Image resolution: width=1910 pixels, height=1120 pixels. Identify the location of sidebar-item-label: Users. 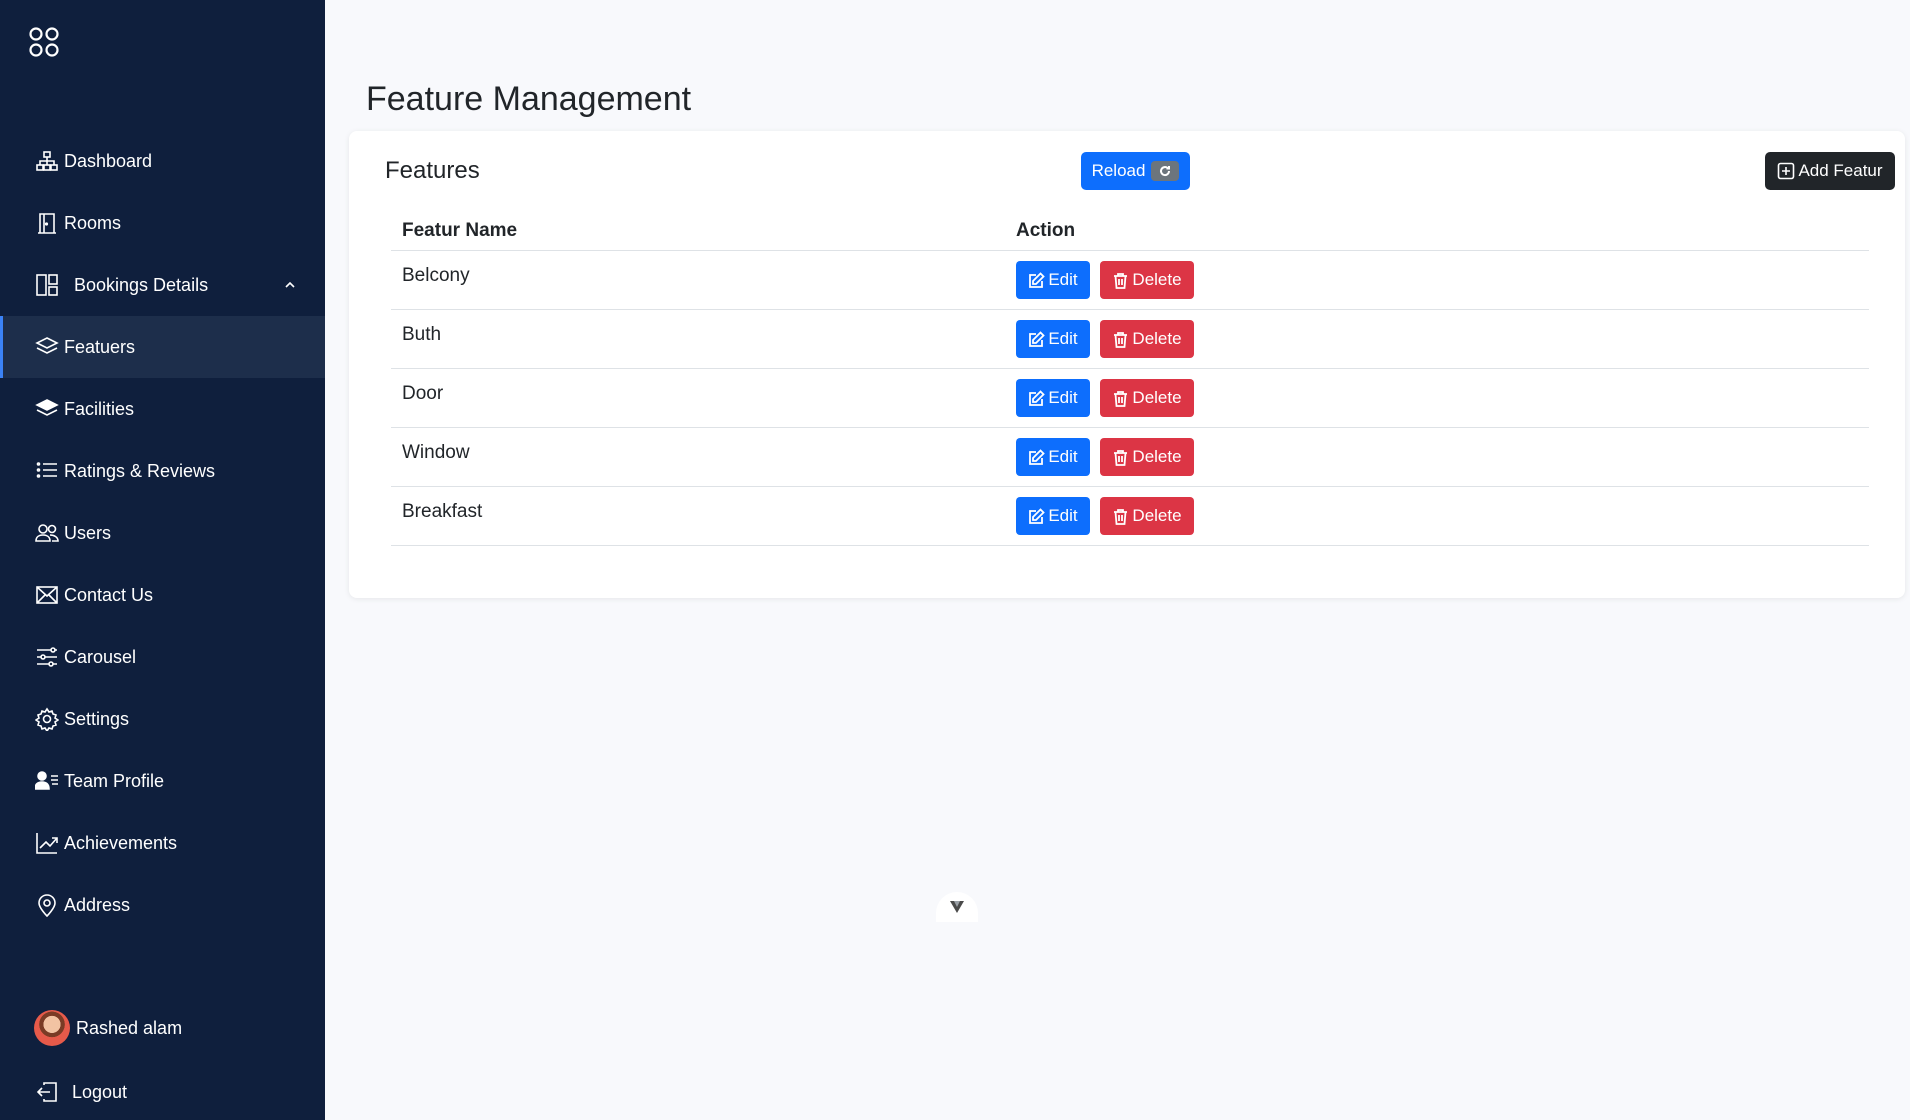
(88, 532).